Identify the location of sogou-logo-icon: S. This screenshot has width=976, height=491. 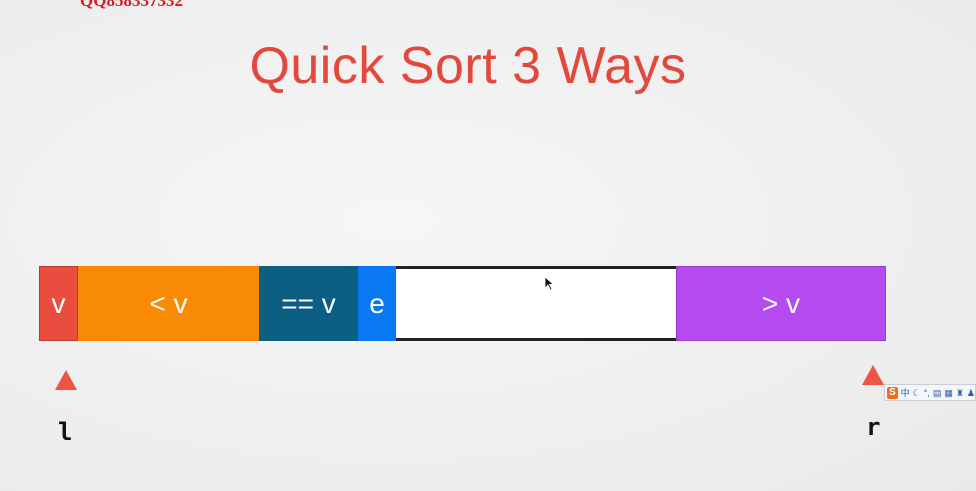
(892, 392).